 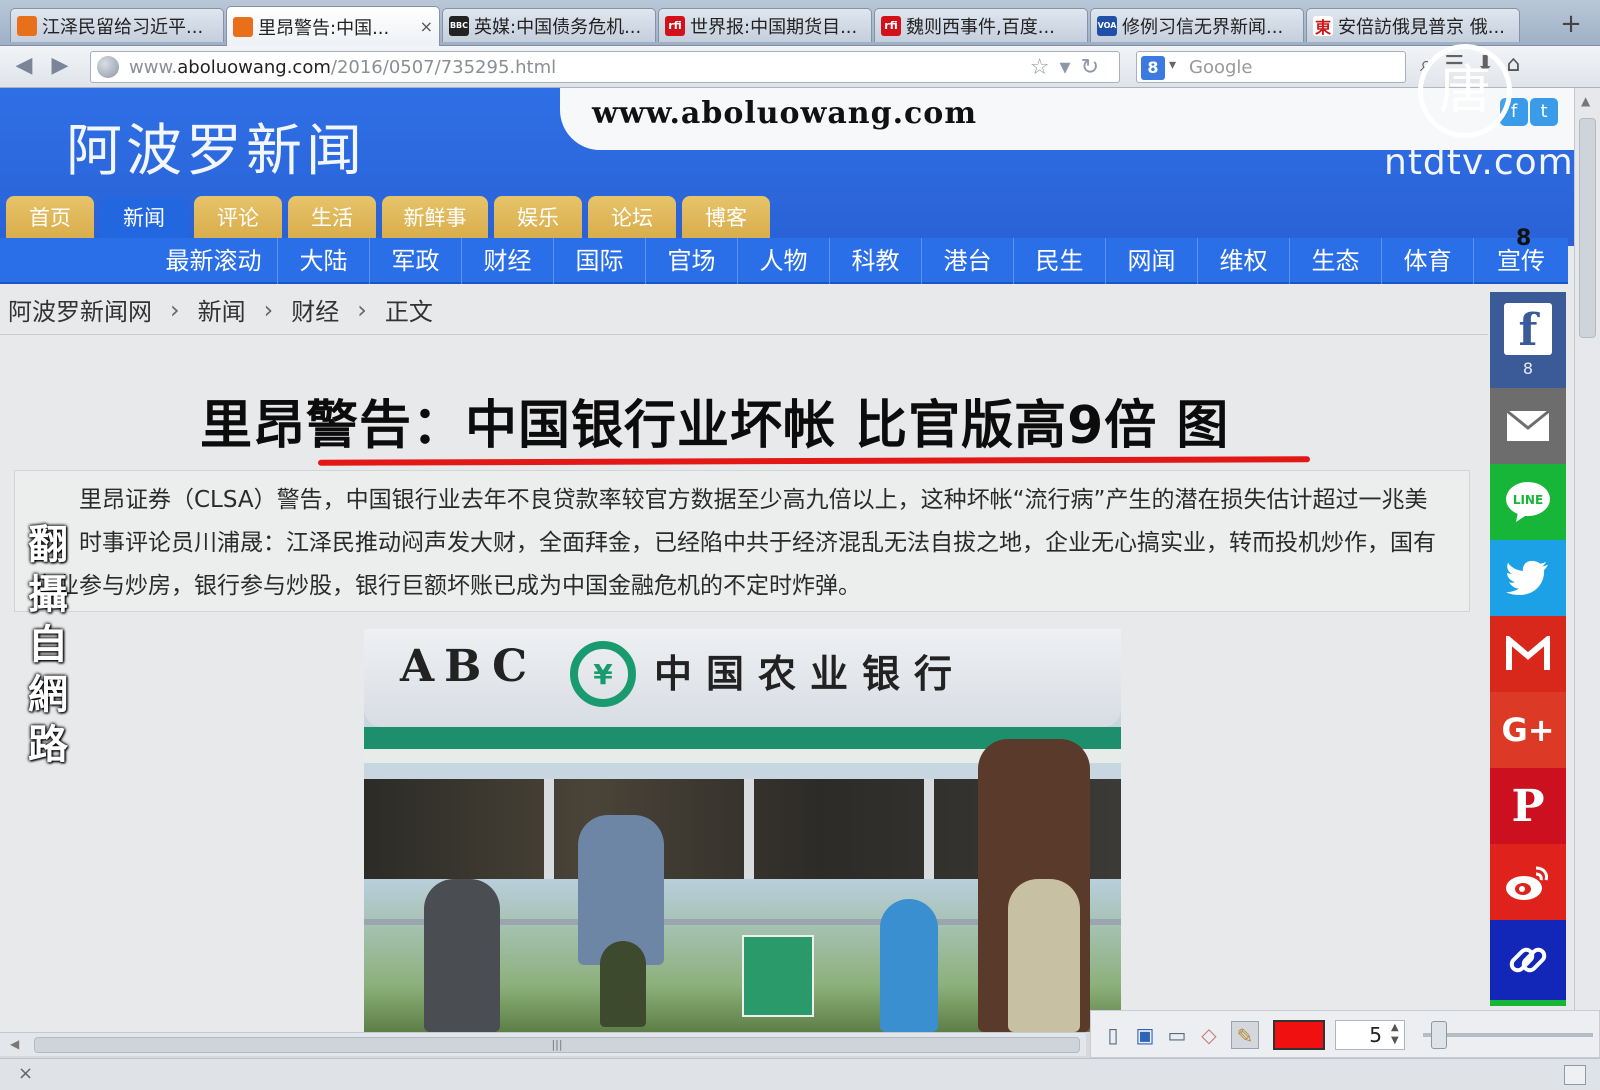 I want to click on weibo-share-button, so click(x=1528, y=882).